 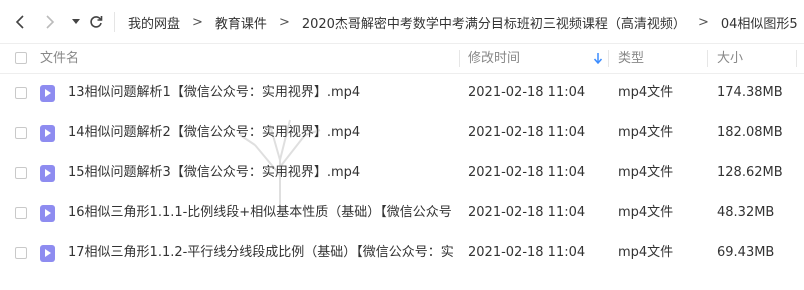 I want to click on select-all-checkbox, so click(x=21, y=58).